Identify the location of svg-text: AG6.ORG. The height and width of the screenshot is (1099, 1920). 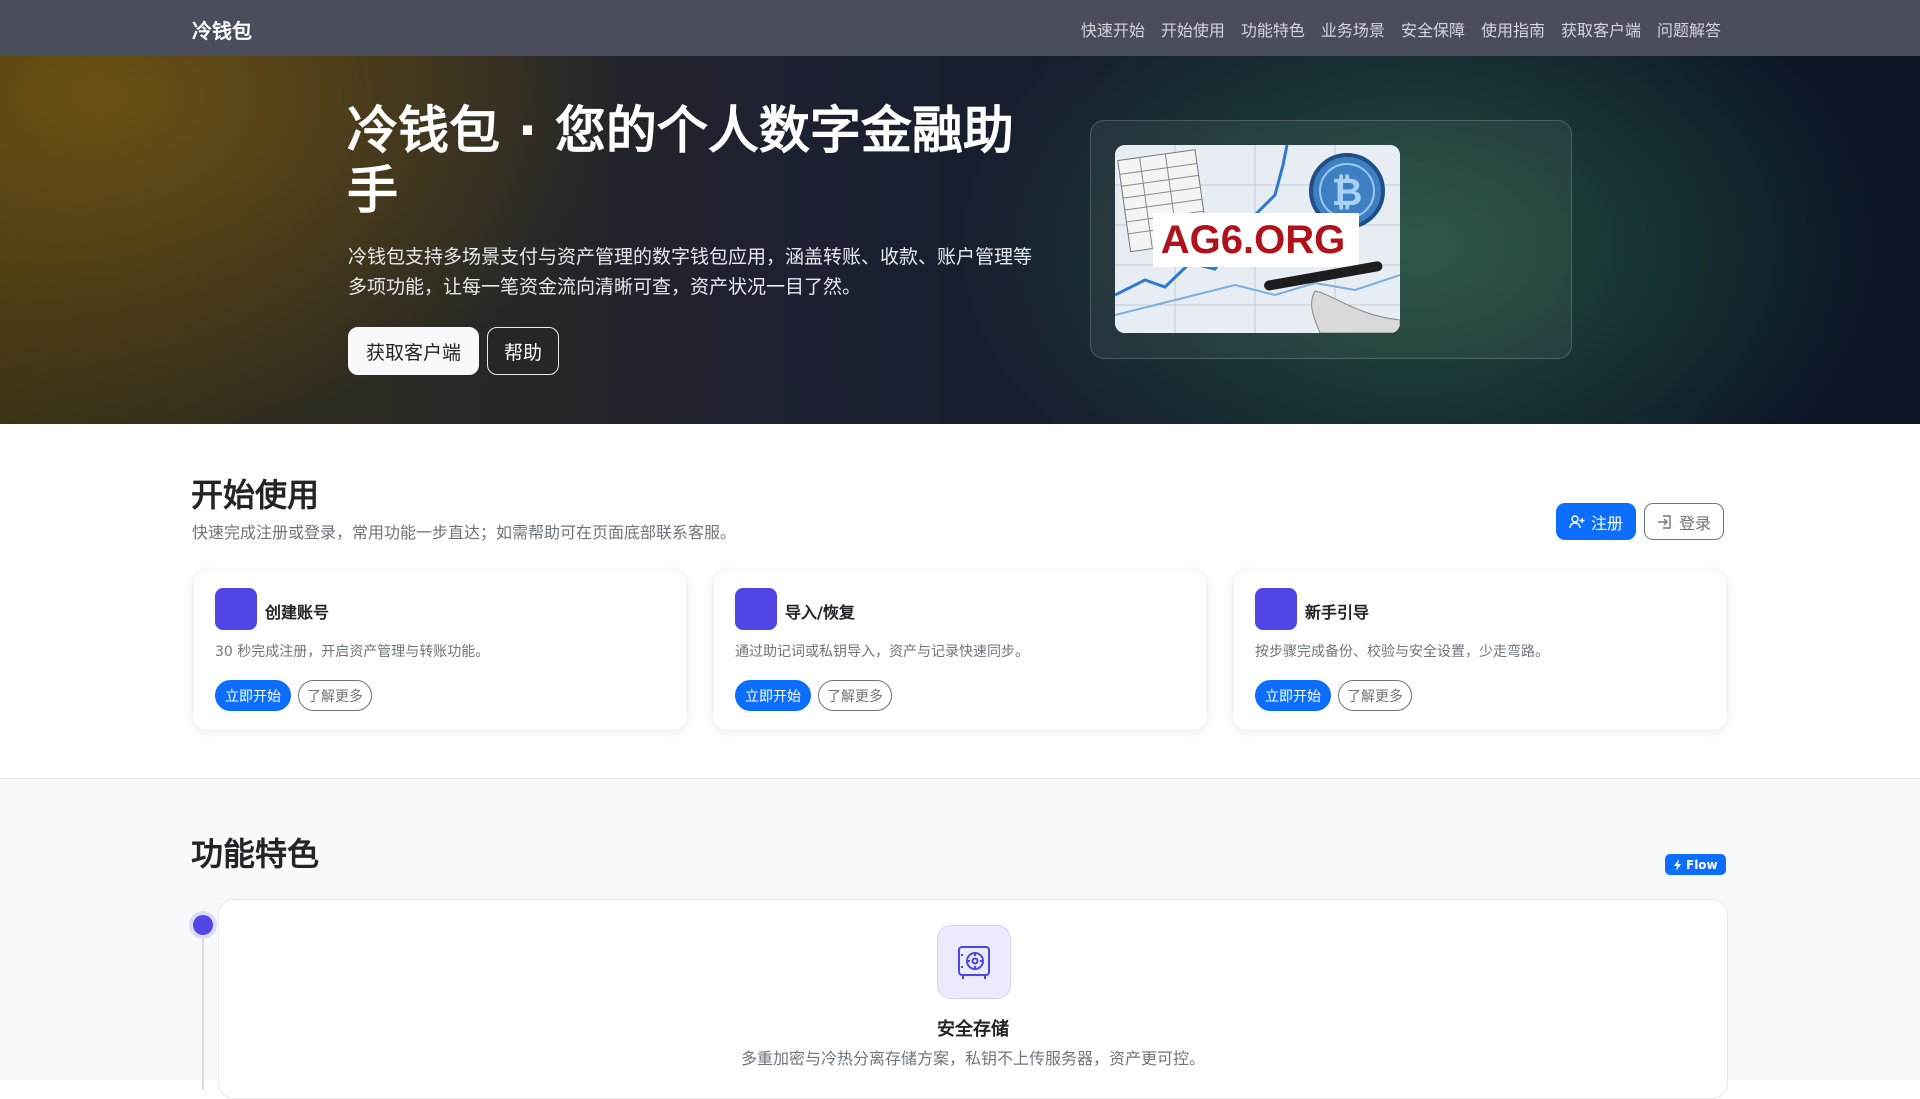
(1253, 240).